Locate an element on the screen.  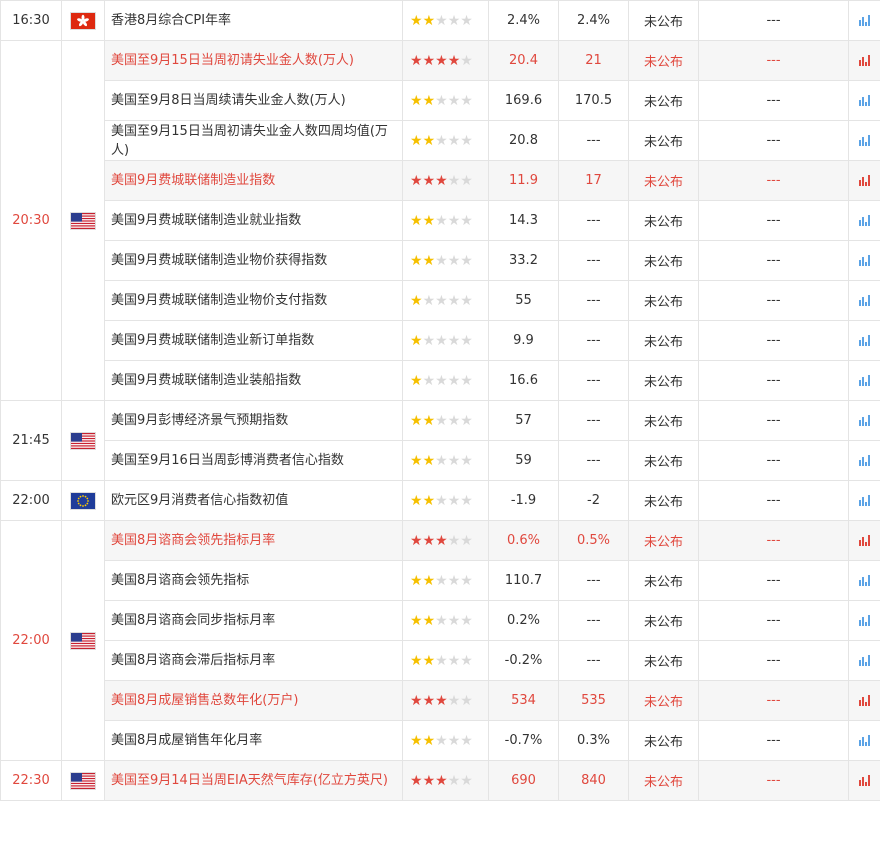
event-name: 美国8月谘商会领先指标月率 is located at coordinates (253, 540).